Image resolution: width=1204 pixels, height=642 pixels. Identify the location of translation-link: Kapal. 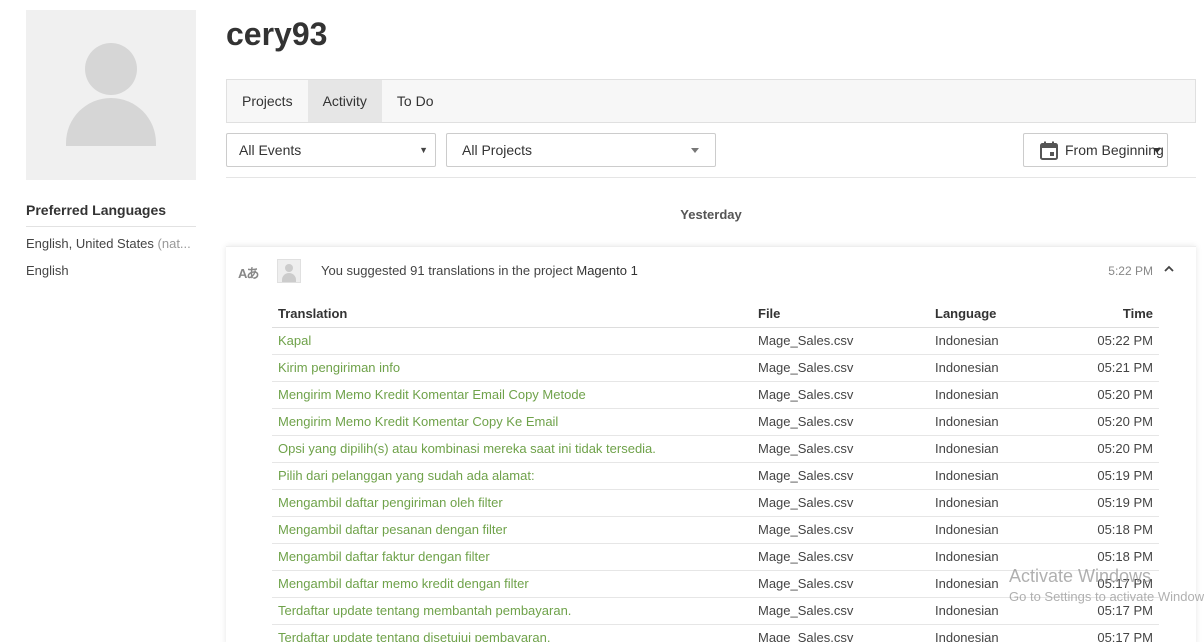
(294, 340).